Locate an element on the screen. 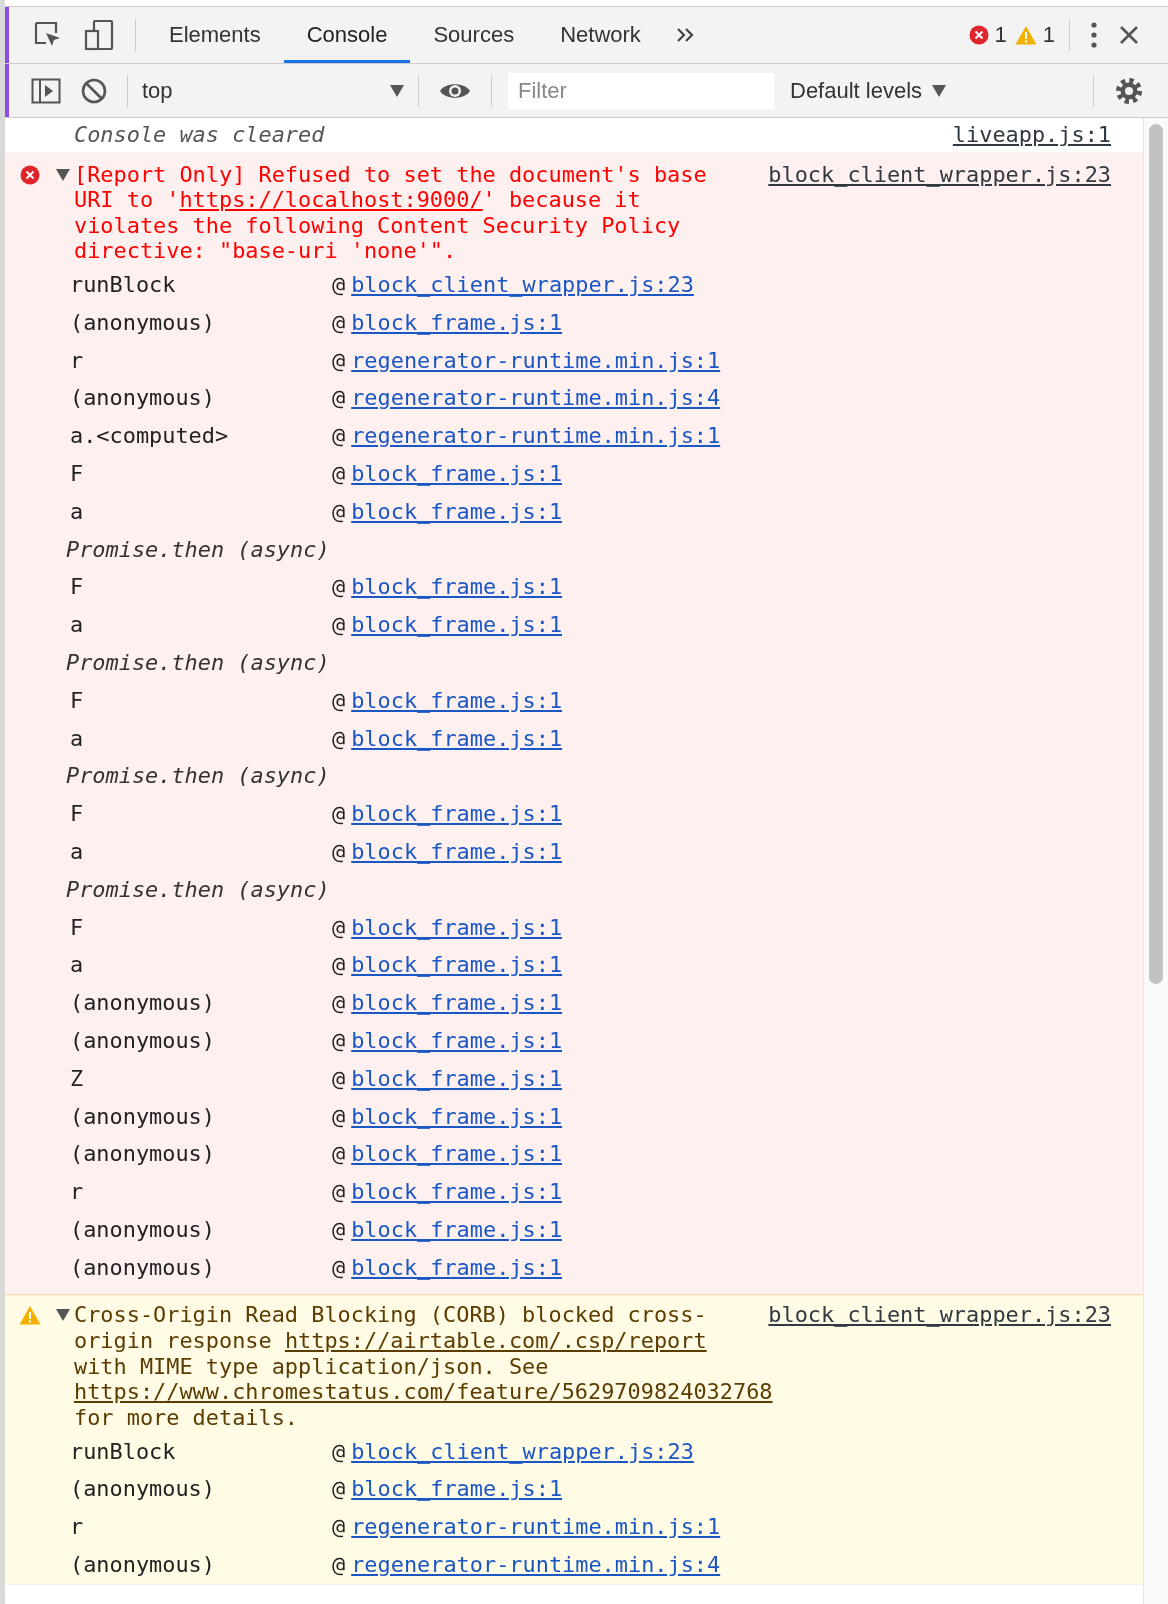 The width and height of the screenshot is (1168, 1604). source-link: block_client_wrapper.js:23 is located at coordinates (939, 174).